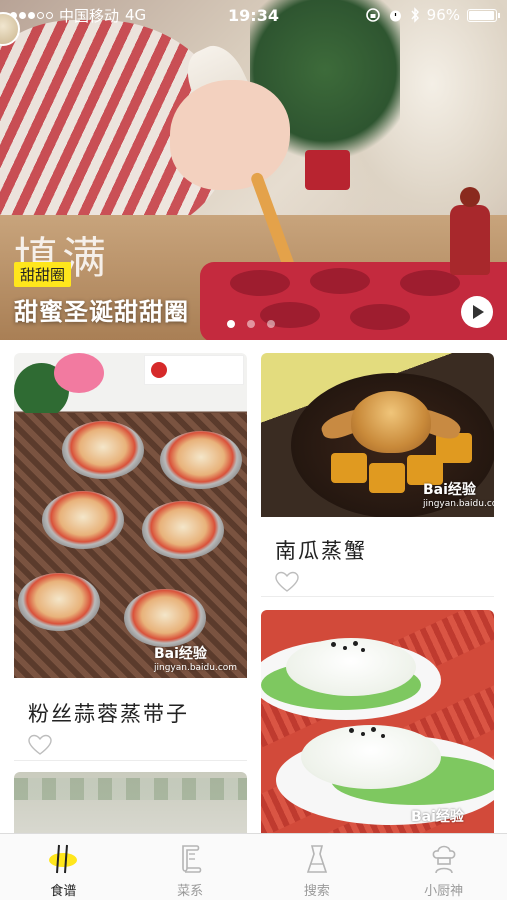 This screenshot has width=507, height=900. I want to click on tab-little-chef: 小厨神, so click(443, 867).